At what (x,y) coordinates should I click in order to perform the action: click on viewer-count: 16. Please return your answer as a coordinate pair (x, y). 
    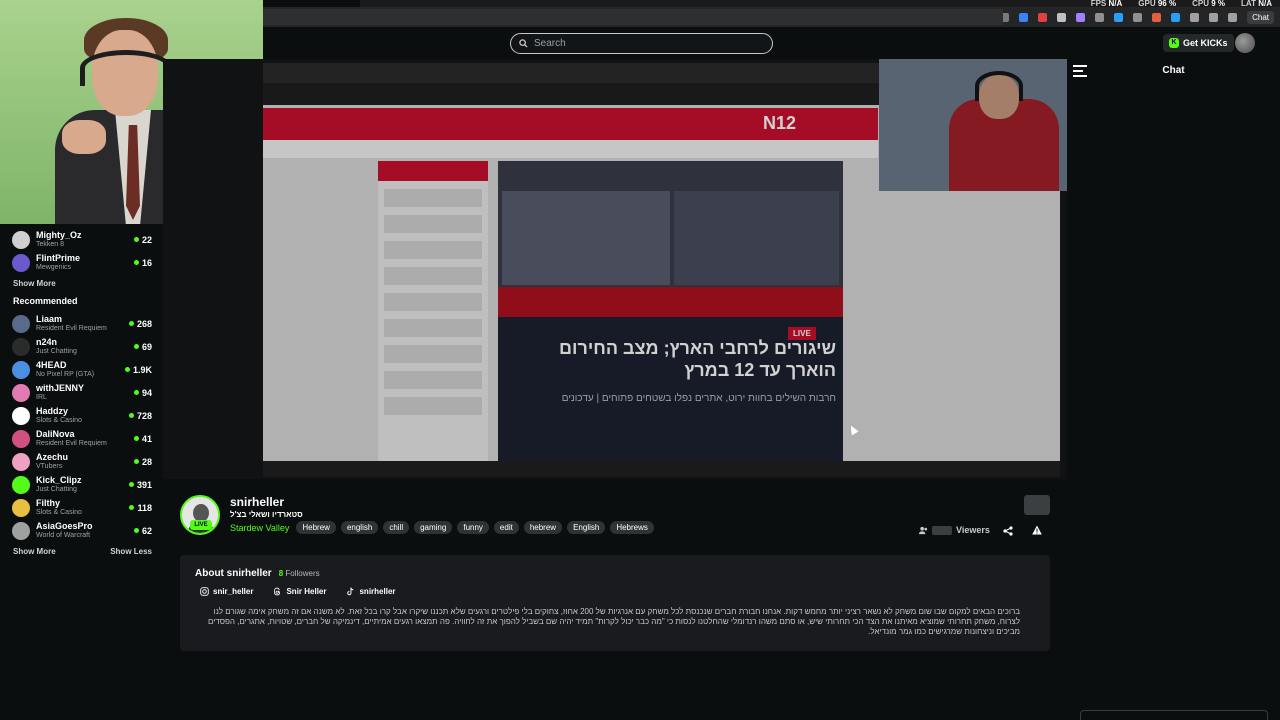
    Looking at the image, I should click on (142, 263).